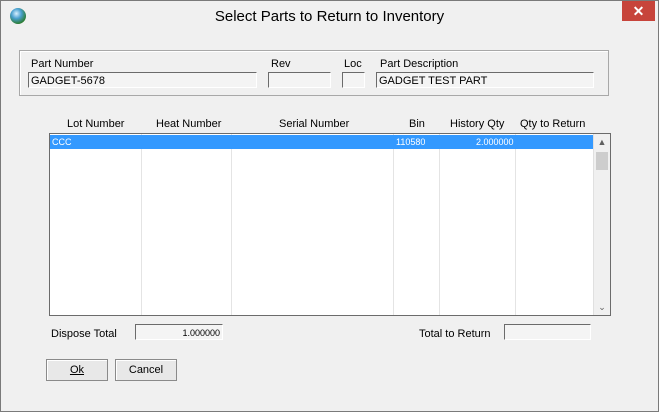 This screenshot has height=412, width=659. I want to click on cell-bin: 110580, so click(411, 142).